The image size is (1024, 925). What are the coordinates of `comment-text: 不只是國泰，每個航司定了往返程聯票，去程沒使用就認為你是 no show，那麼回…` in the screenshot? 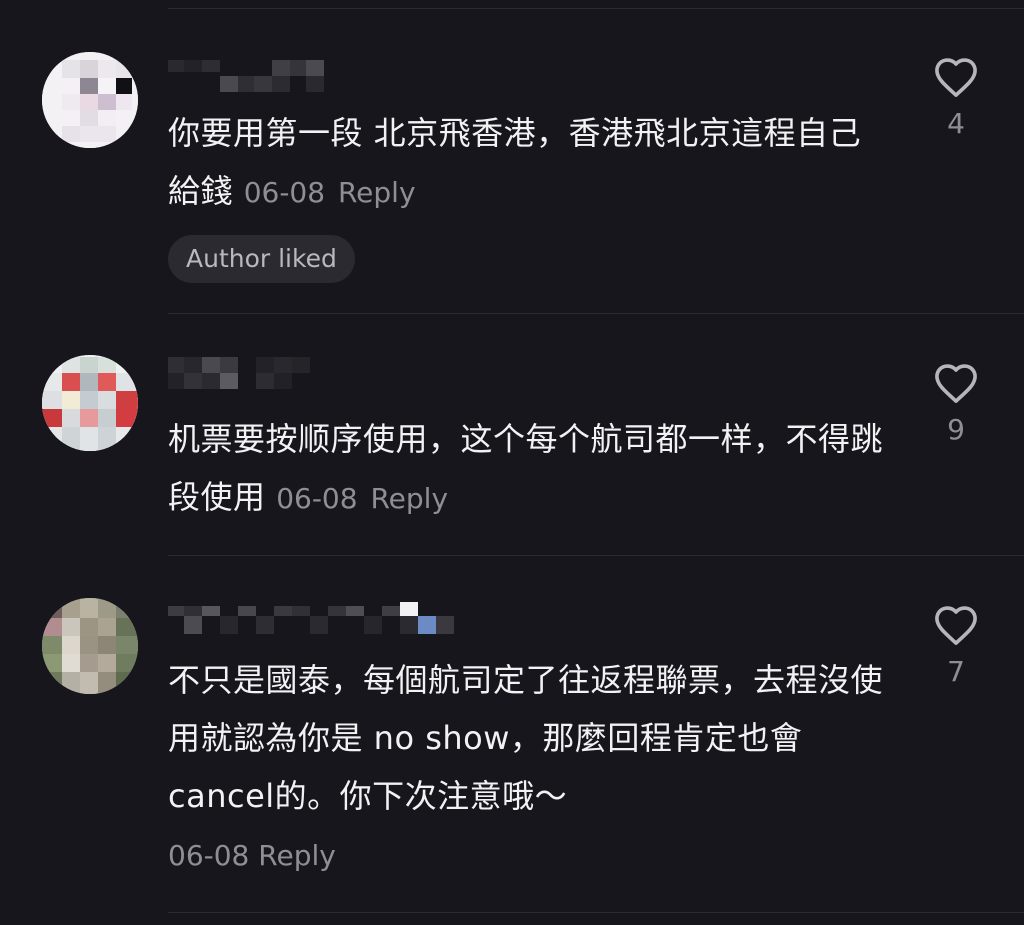 It's located at (525, 738).